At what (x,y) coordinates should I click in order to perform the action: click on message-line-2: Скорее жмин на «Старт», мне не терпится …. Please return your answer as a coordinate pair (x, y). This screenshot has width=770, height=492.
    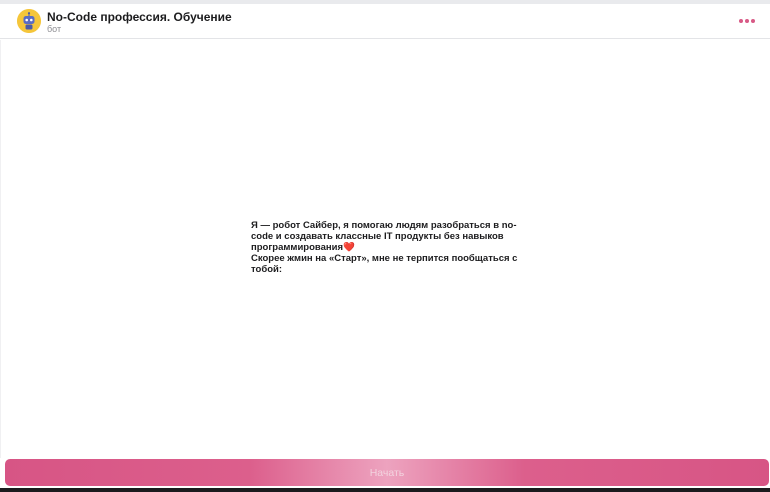
    Looking at the image, I should click on (384, 264).